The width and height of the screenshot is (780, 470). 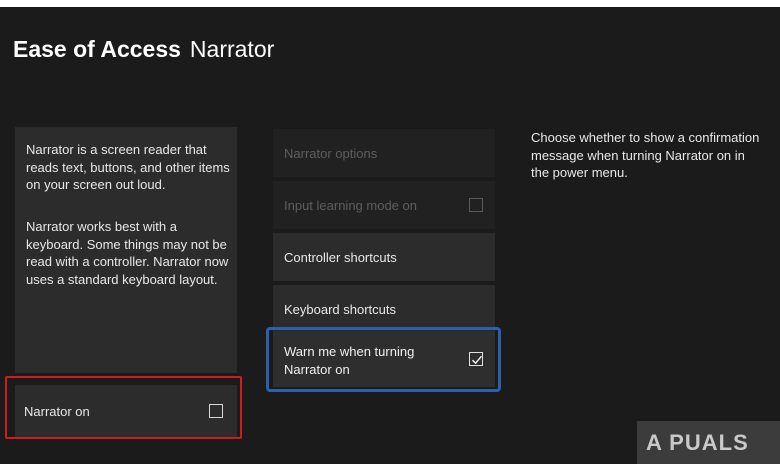 What do you see at coordinates (340, 309) in the screenshot?
I see `keyboard-shortcuts-label: Keyboard shortcuts` at bounding box center [340, 309].